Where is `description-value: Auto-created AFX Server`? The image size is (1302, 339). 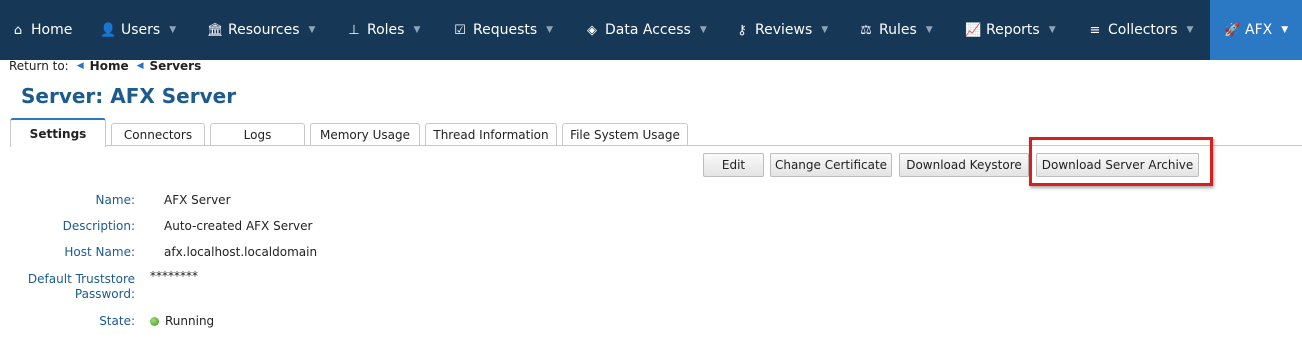 description-value: Auto-created AFX Server is located at coordinates (238, 226).